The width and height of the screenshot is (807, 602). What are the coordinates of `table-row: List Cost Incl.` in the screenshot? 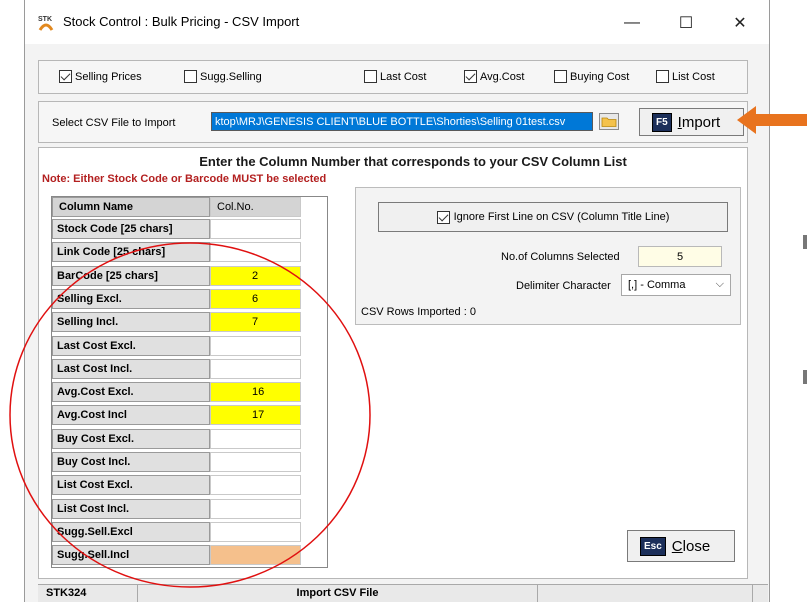 It's located at (182, 508).